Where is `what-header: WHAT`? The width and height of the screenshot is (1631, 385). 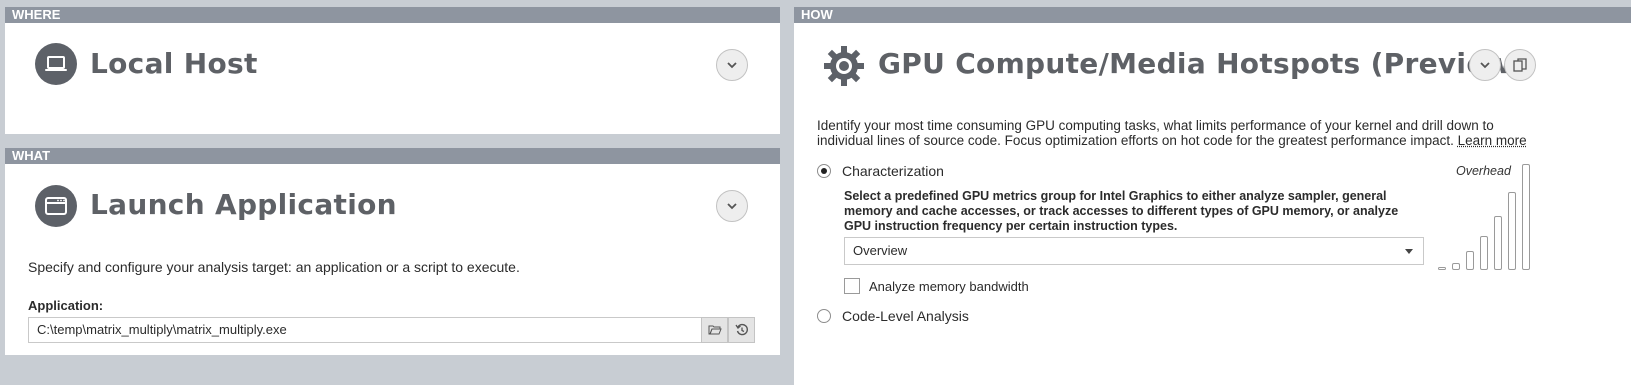 what-header: WHAT is located at coordinates (392, 156).